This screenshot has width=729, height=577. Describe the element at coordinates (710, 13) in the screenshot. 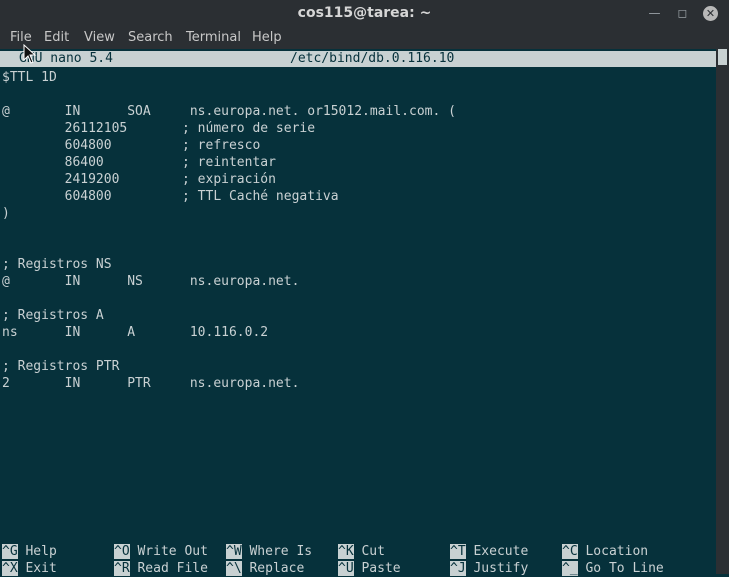

I see `close-icon: ✕` at that location.